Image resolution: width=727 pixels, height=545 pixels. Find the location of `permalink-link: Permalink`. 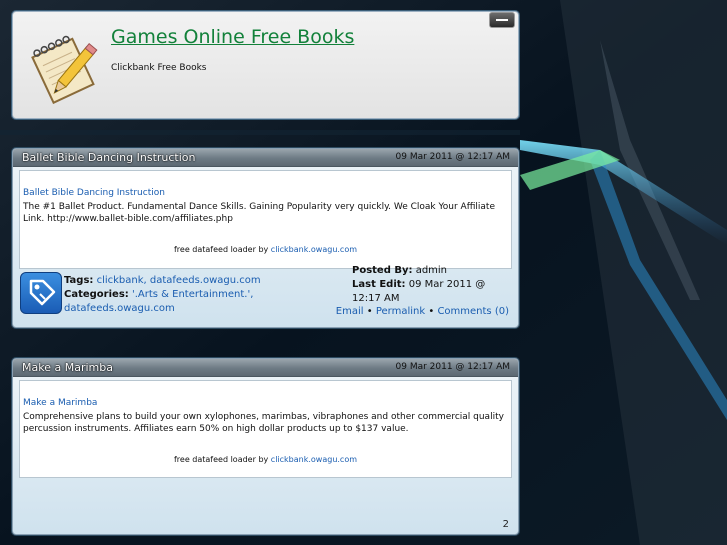

permalink-link: Permalink is located at coordinates (400, 311).